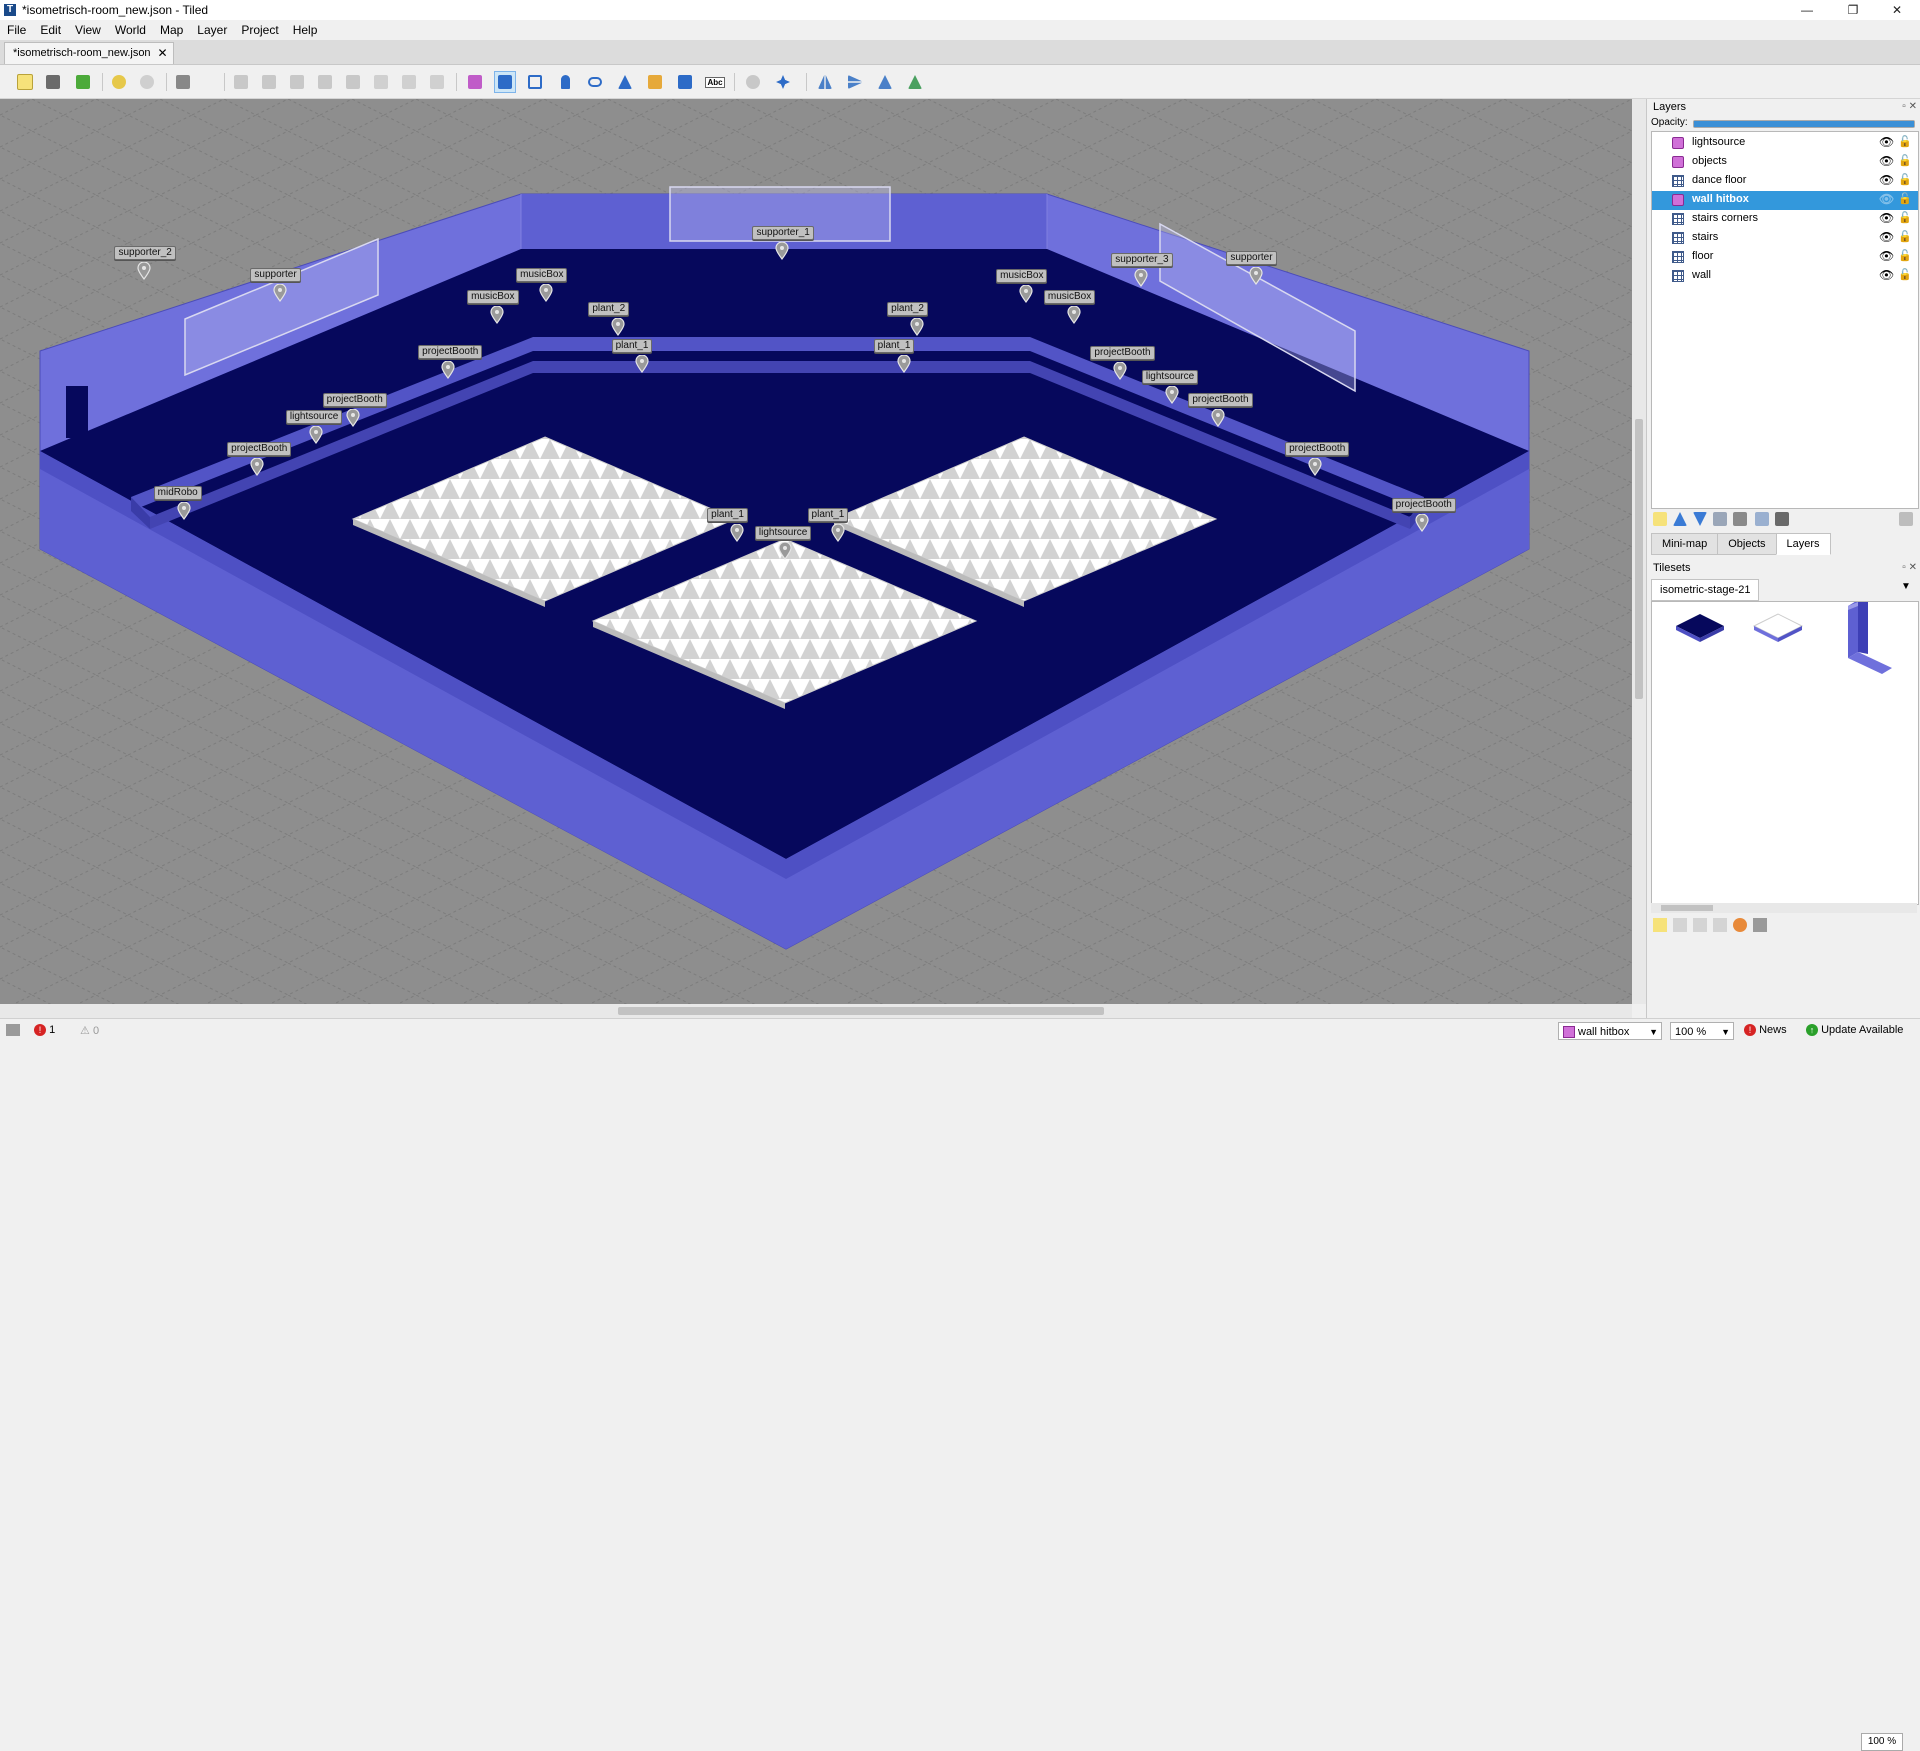 Image resolution: width=1920 pixels, height=1751 pixels. I want to click on error-indicator: ! 1, so click(44, 1030).